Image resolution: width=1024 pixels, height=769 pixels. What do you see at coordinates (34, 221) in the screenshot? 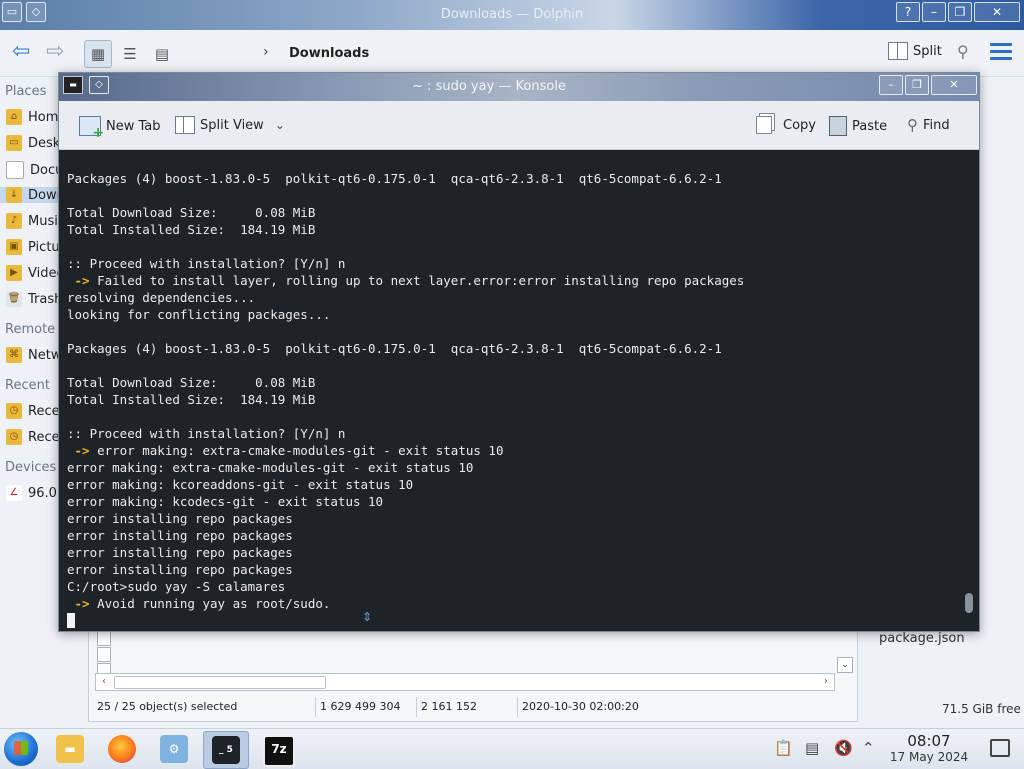
I see `place-music: ♪ Music` at bounding box center [34, 221].